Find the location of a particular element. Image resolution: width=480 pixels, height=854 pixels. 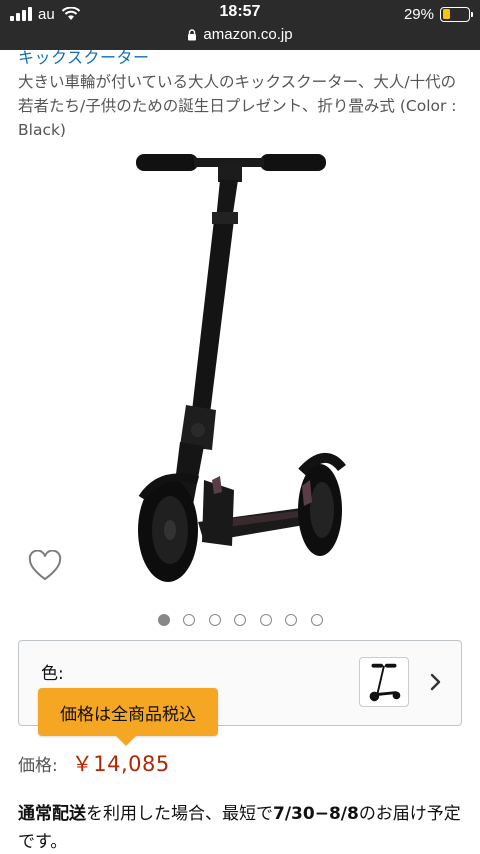

battery-percent: 29% is located at coordinates (418, 14).